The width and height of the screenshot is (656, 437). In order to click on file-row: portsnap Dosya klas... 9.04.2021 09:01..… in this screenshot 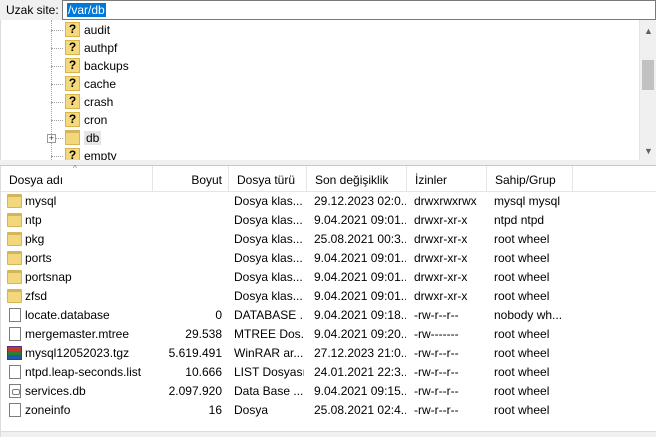, I will do `click(328, 277)`.